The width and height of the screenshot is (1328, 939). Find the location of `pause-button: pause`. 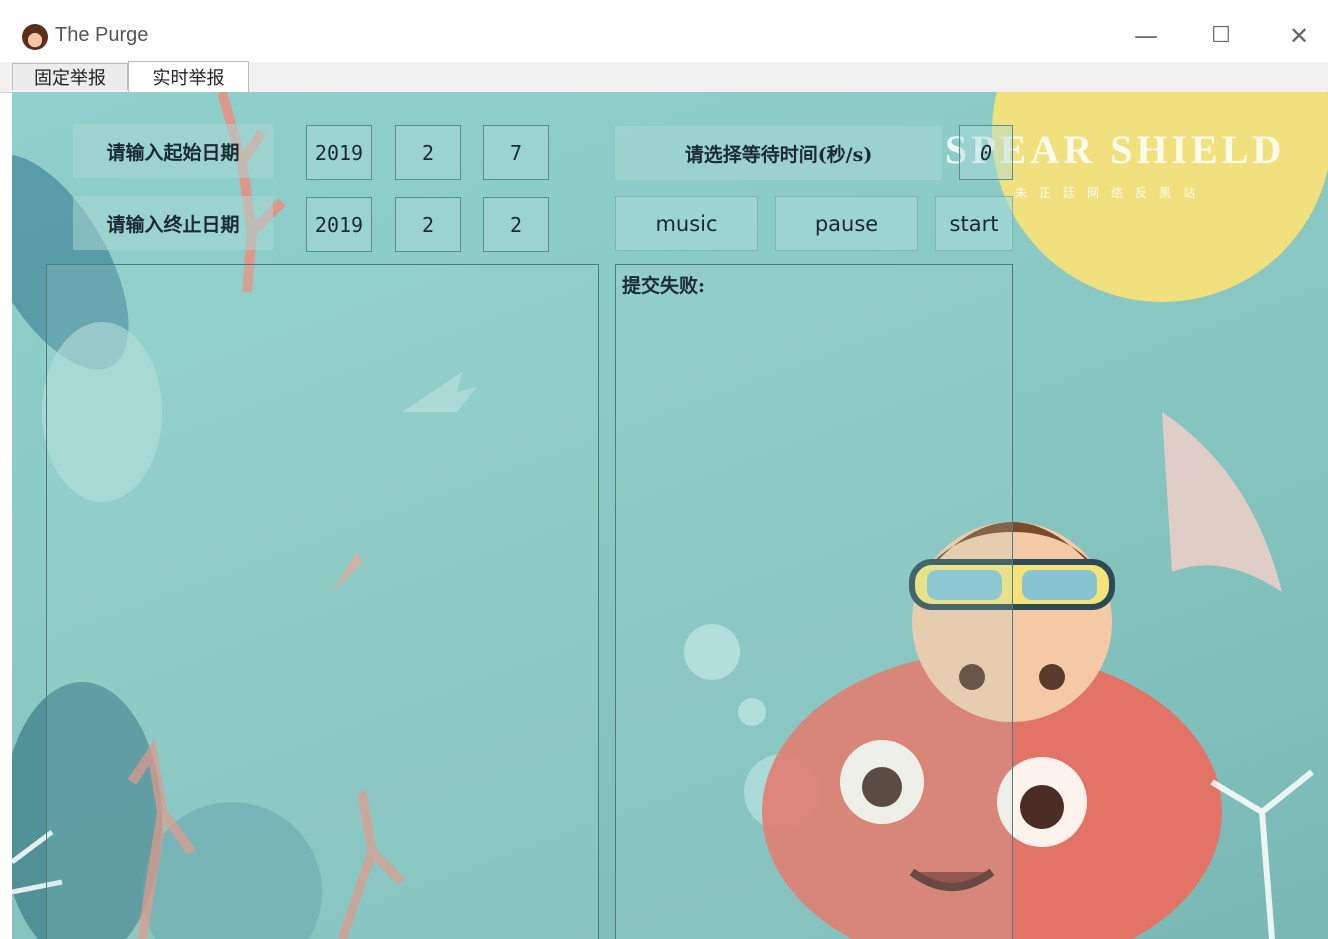

pause-button: pause is located at coordinates (846, 223).